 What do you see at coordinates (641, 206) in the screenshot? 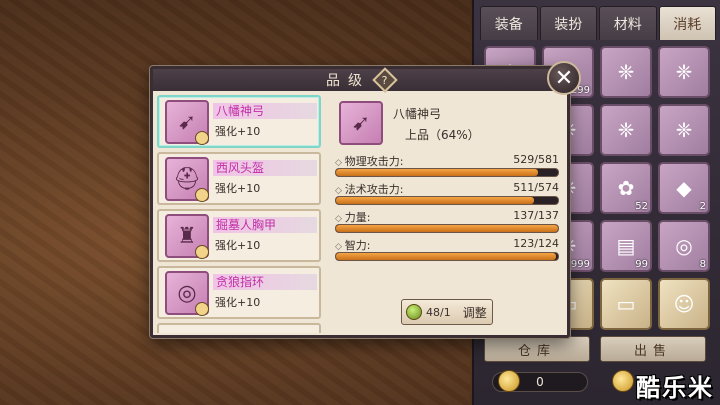
I see `slot-count: 52` at bounding box center [641, 206].